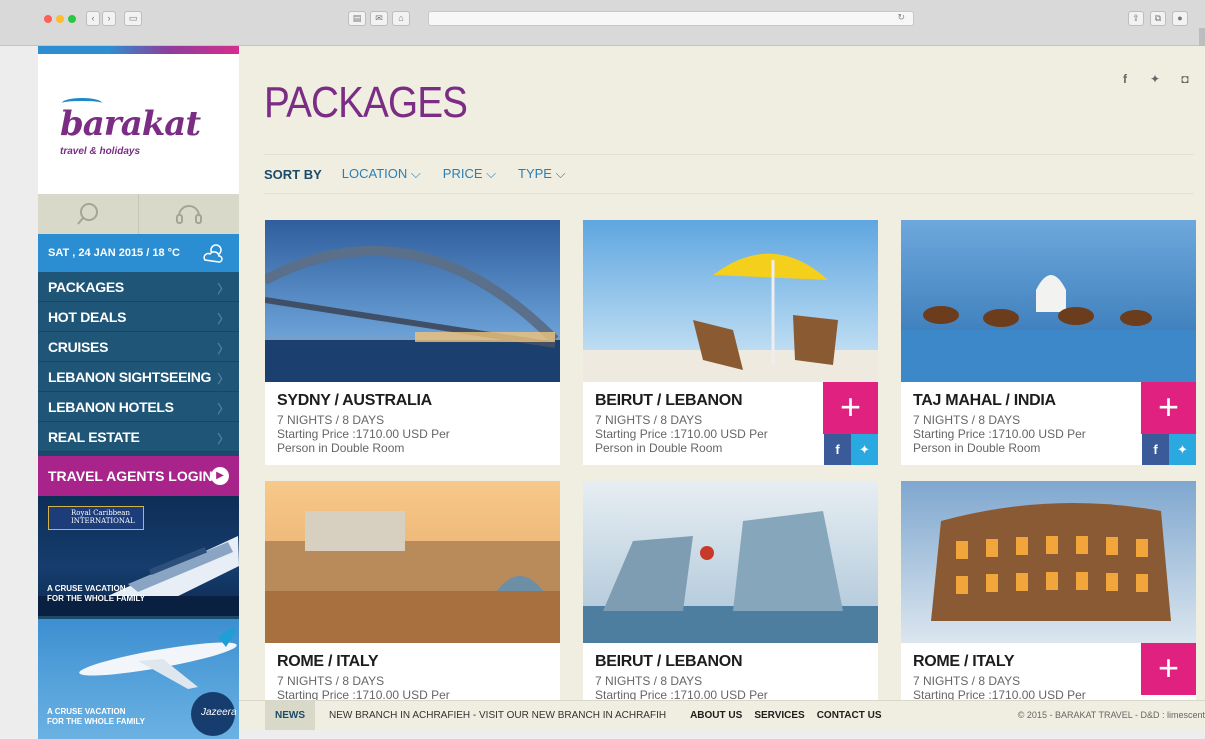 This screenshot has height=739, width=1205. I want to click on sidebar-item-lebanon-hotels: LEBANON HOTELS 〉, so click(138, 407).